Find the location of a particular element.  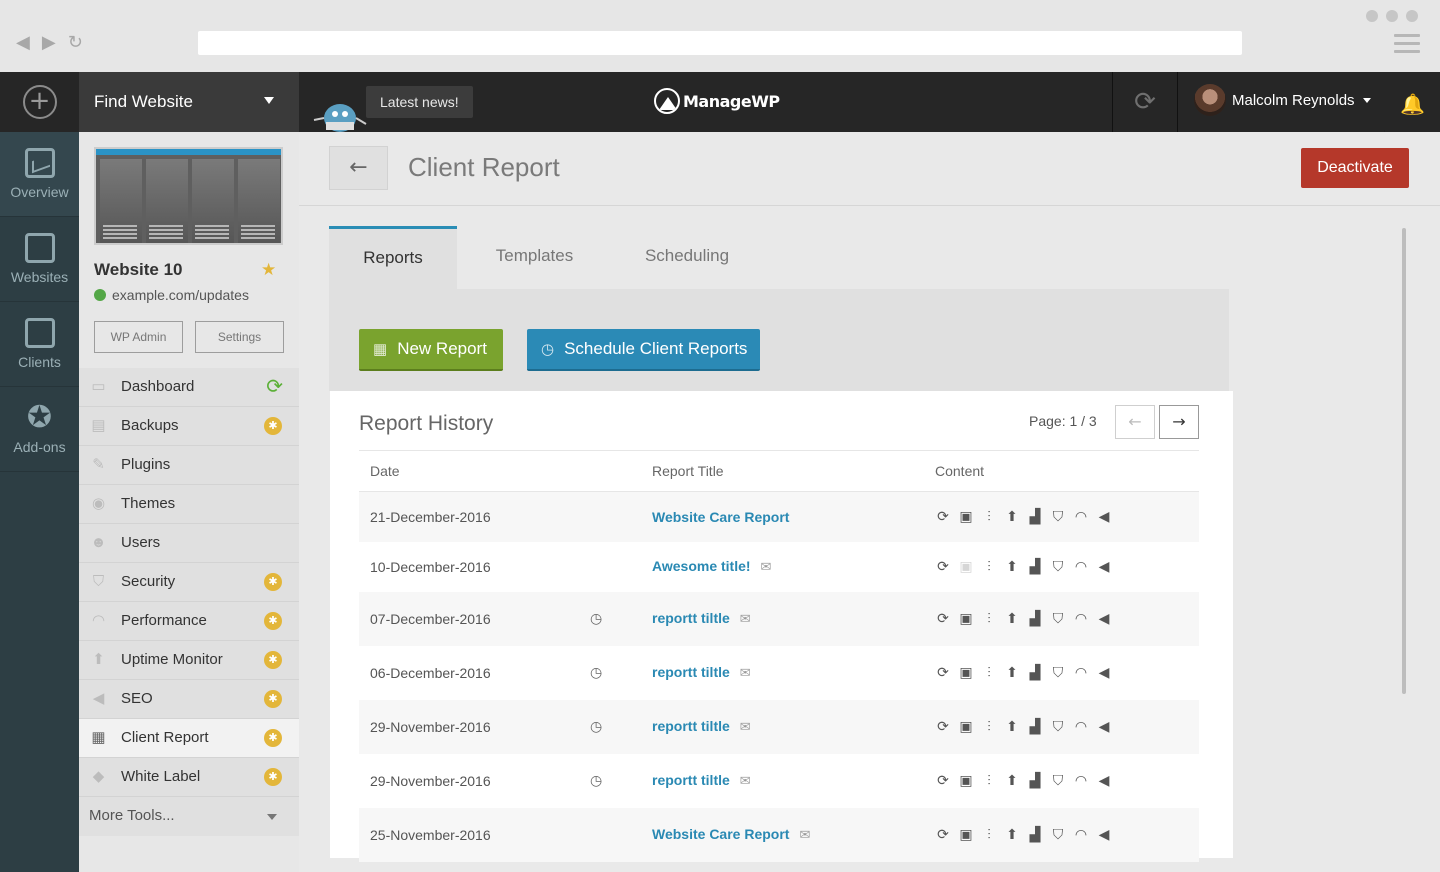

browser-forward-icon: ▶ is located at coordinates (49, 43).